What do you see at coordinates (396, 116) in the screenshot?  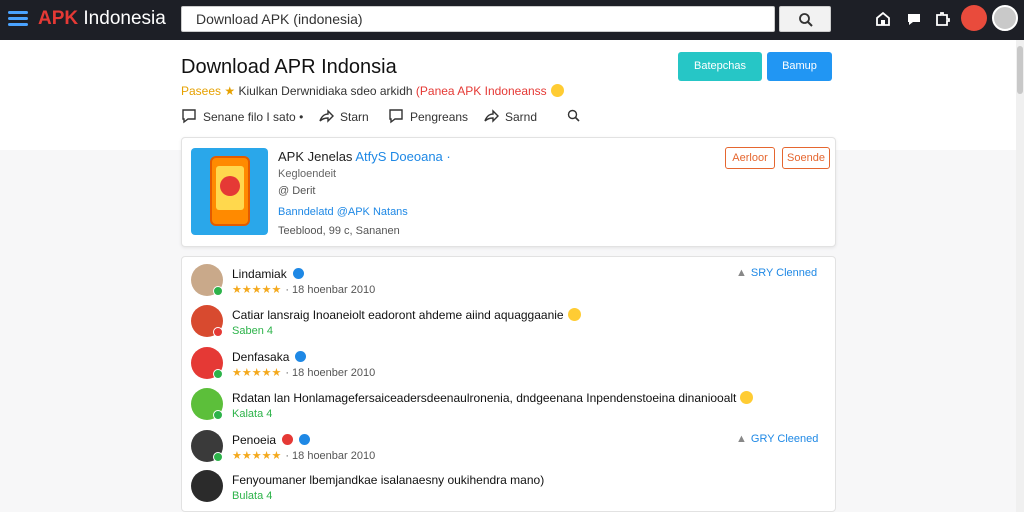 I see `message-icon` at bounding box center [396, 116].